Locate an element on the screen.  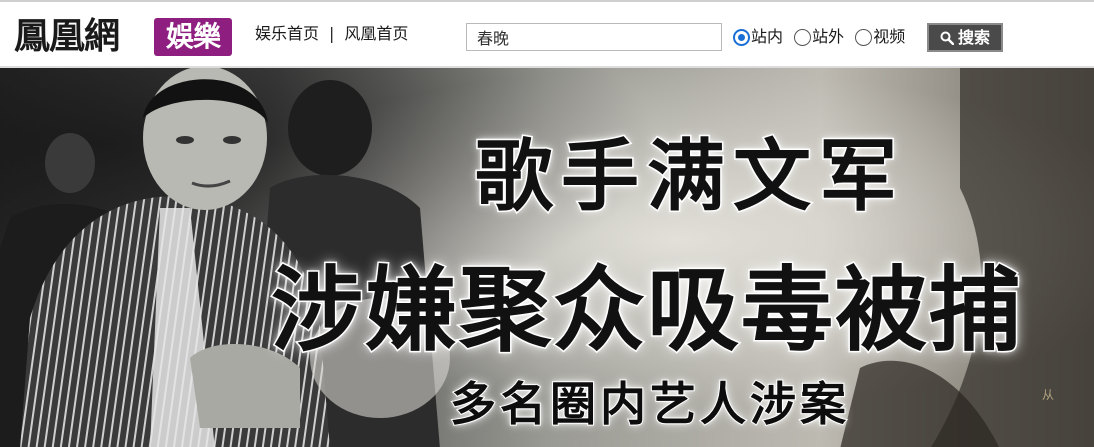
search-scope-group: 站内 站外 视频 is located at coordinates (822, 37).